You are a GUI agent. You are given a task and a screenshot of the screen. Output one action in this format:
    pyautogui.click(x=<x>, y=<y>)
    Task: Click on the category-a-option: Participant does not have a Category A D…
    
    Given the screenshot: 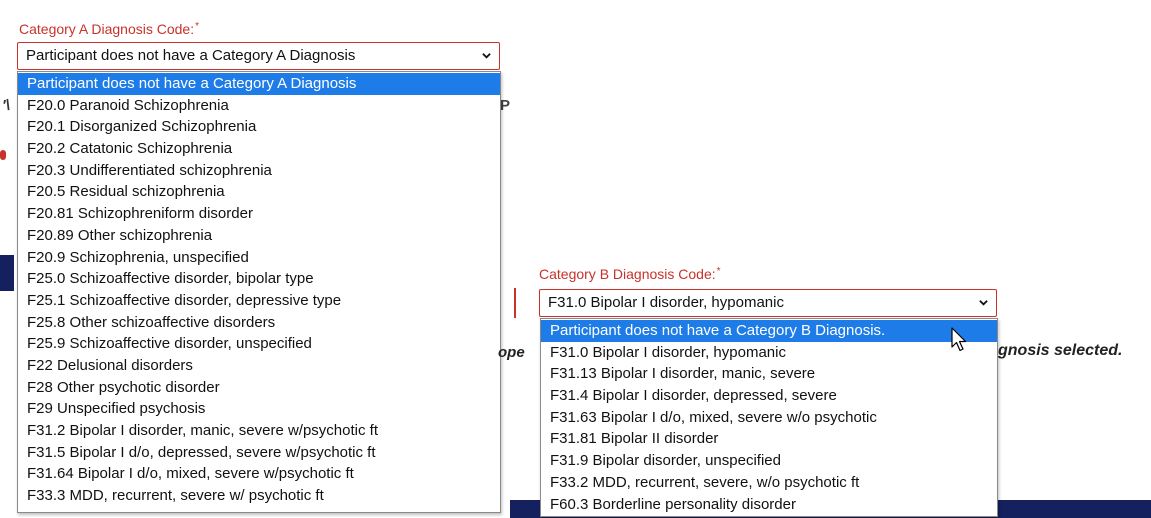 What is the action you would take?
    pyautogui.click(x=259, y=84)
    